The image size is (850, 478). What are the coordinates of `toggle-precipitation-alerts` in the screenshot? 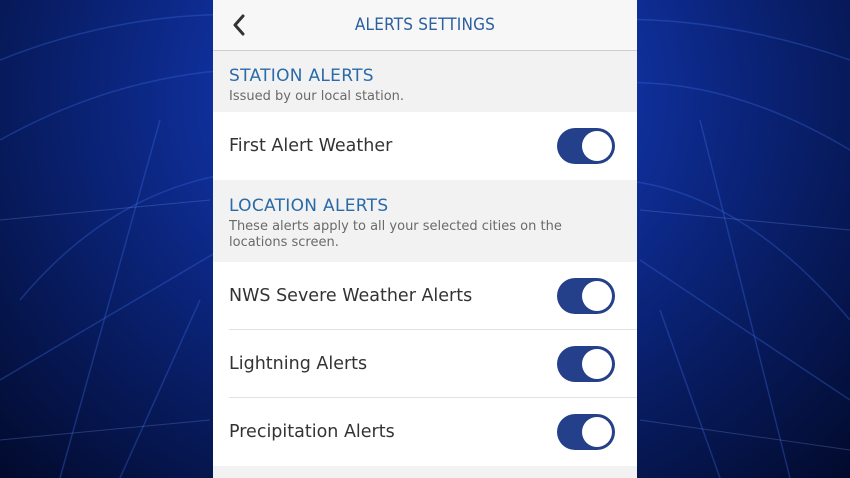 It's located at (586, 432).